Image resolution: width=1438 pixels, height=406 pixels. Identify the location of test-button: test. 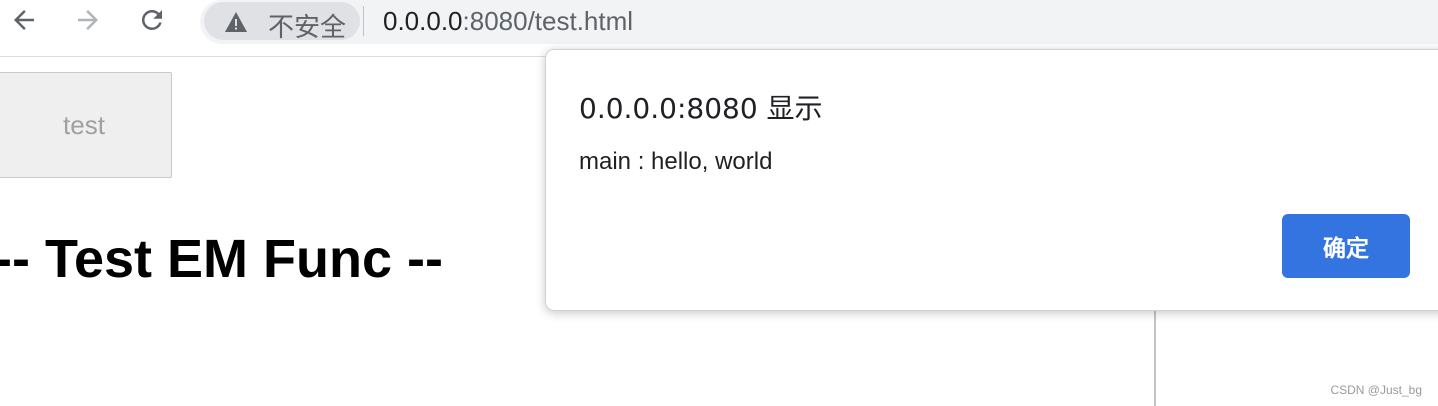
(86, 125).